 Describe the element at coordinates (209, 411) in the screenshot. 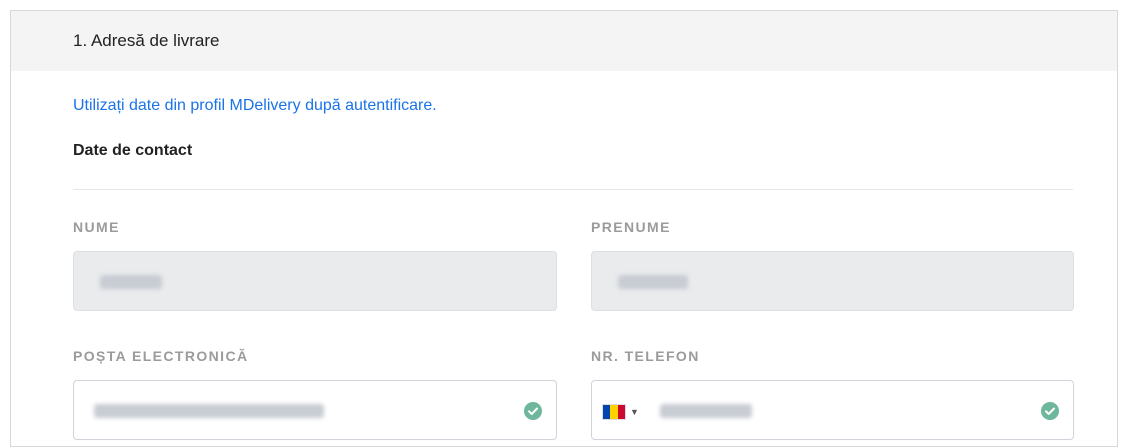

I see `email-value-redacted` at that location.